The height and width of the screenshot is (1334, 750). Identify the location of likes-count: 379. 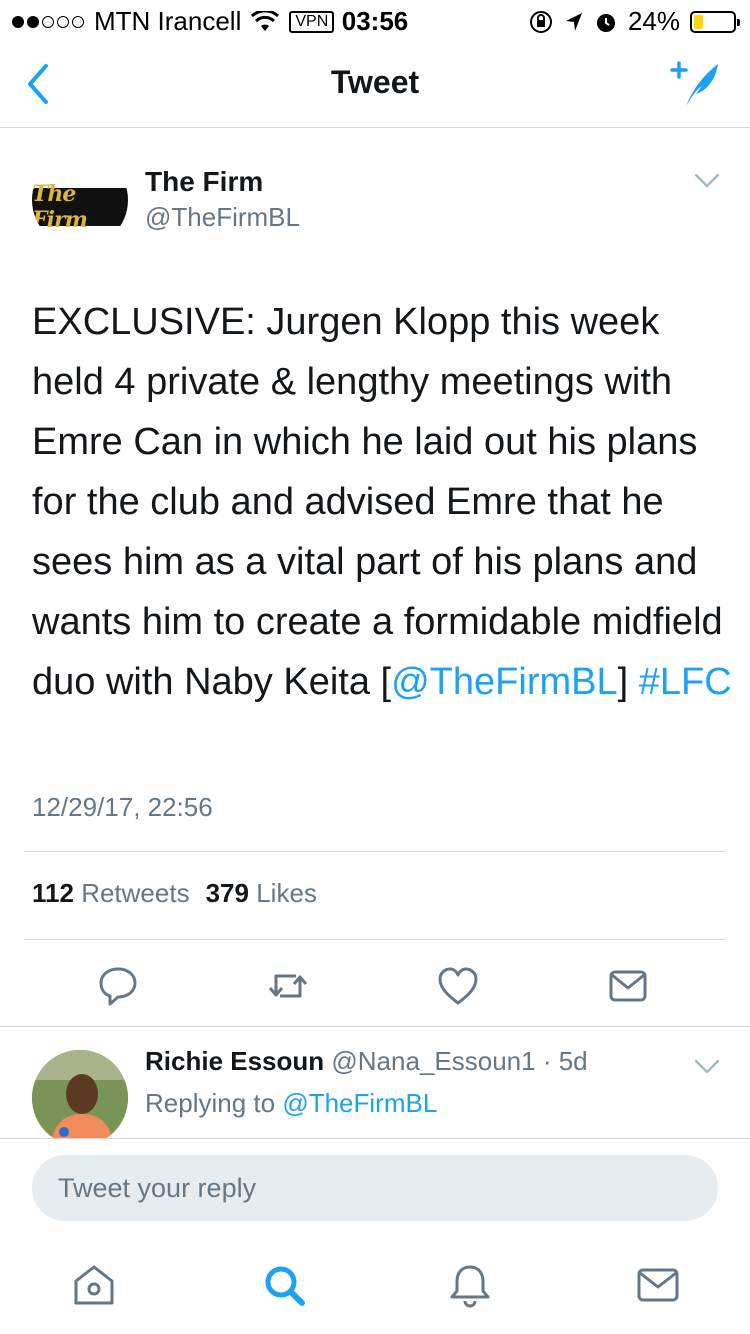
(227, 893).